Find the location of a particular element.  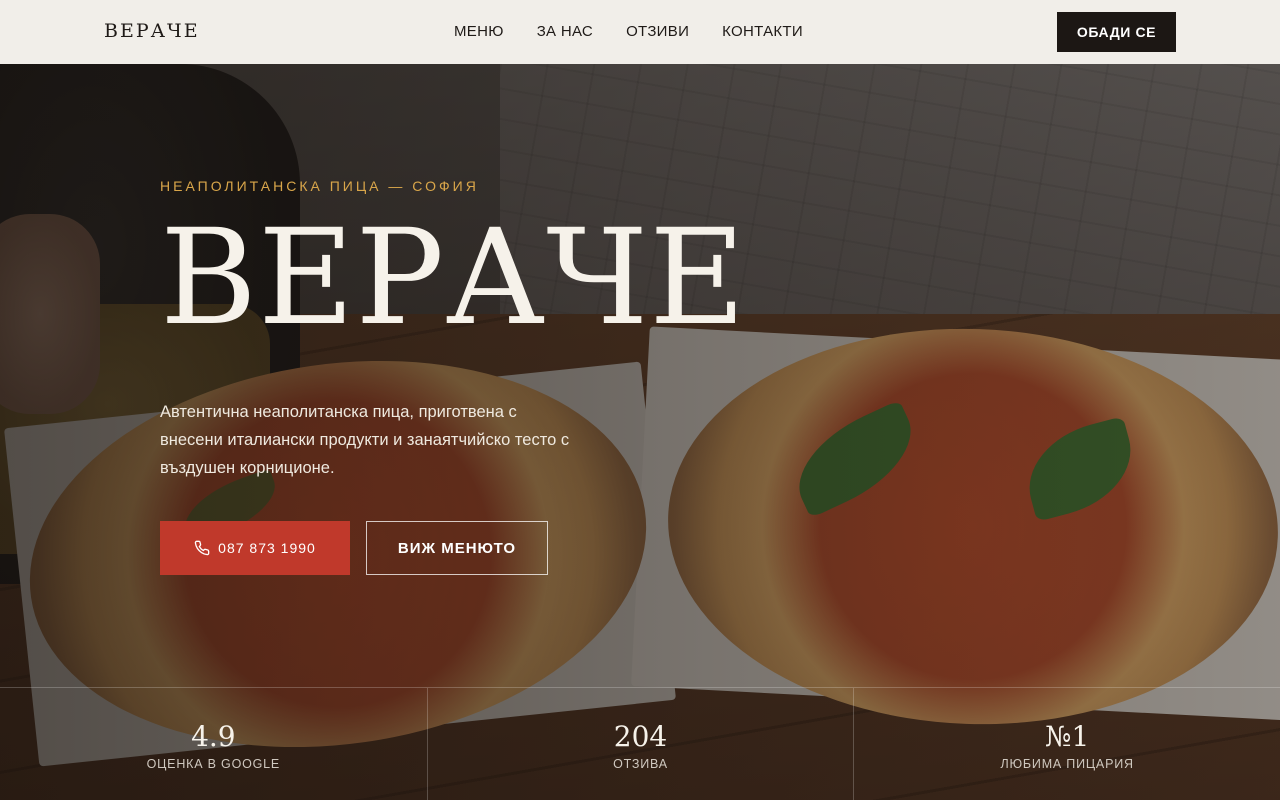

nav-link-about: ЗА НАС is located at coordinates (565, 31).